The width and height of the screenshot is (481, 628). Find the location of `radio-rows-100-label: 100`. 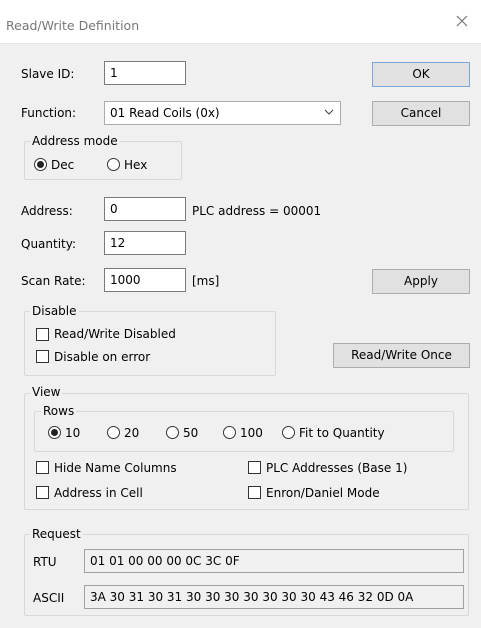

radio-rows-100-label: 100 is located at coordinates (251, 433).